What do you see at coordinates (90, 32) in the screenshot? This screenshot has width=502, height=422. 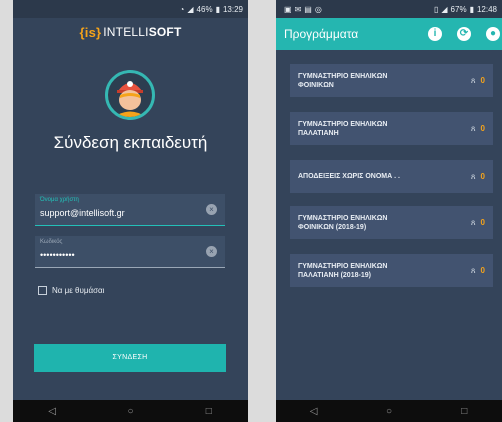 I see `brand-logo: {is}` at bounding box center [90, 32].